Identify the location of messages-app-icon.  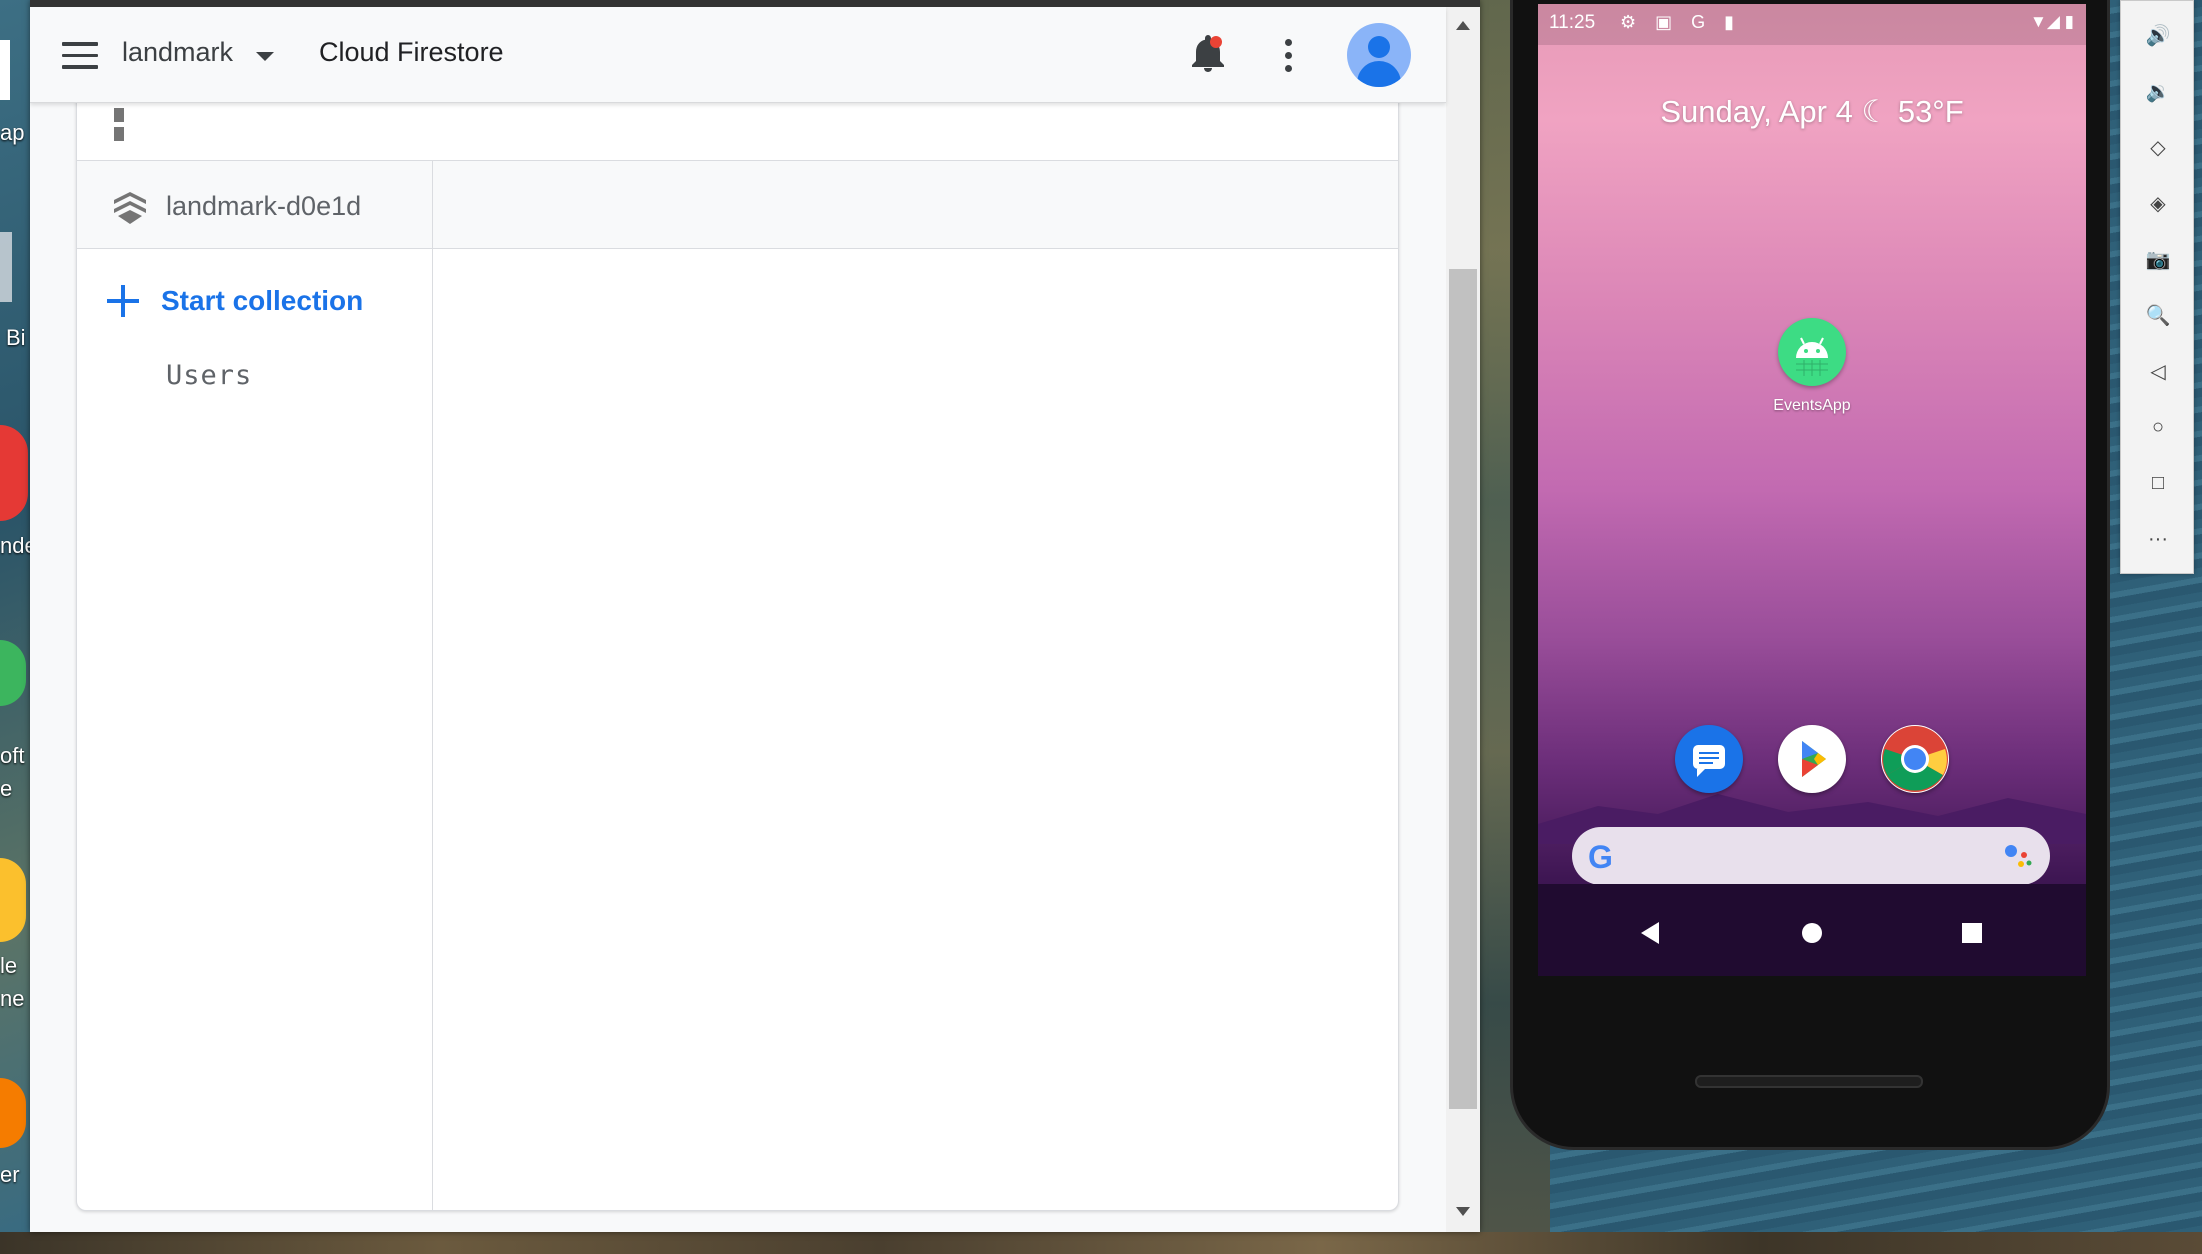
(1709, 759).